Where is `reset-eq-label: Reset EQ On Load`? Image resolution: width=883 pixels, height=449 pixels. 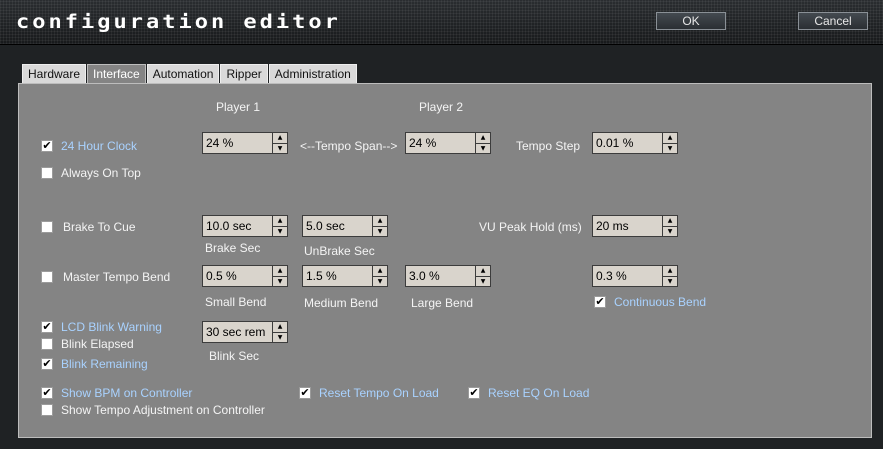
reset-eq-label: Reset EQ On Load is located at coordinates (539, 393).